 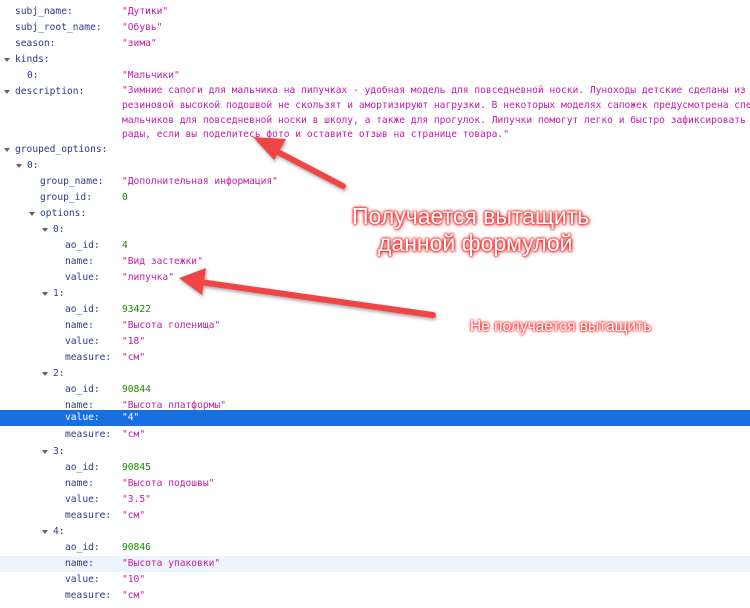 I want to click on row-option-index: 4:, so click(x=375, y=532).